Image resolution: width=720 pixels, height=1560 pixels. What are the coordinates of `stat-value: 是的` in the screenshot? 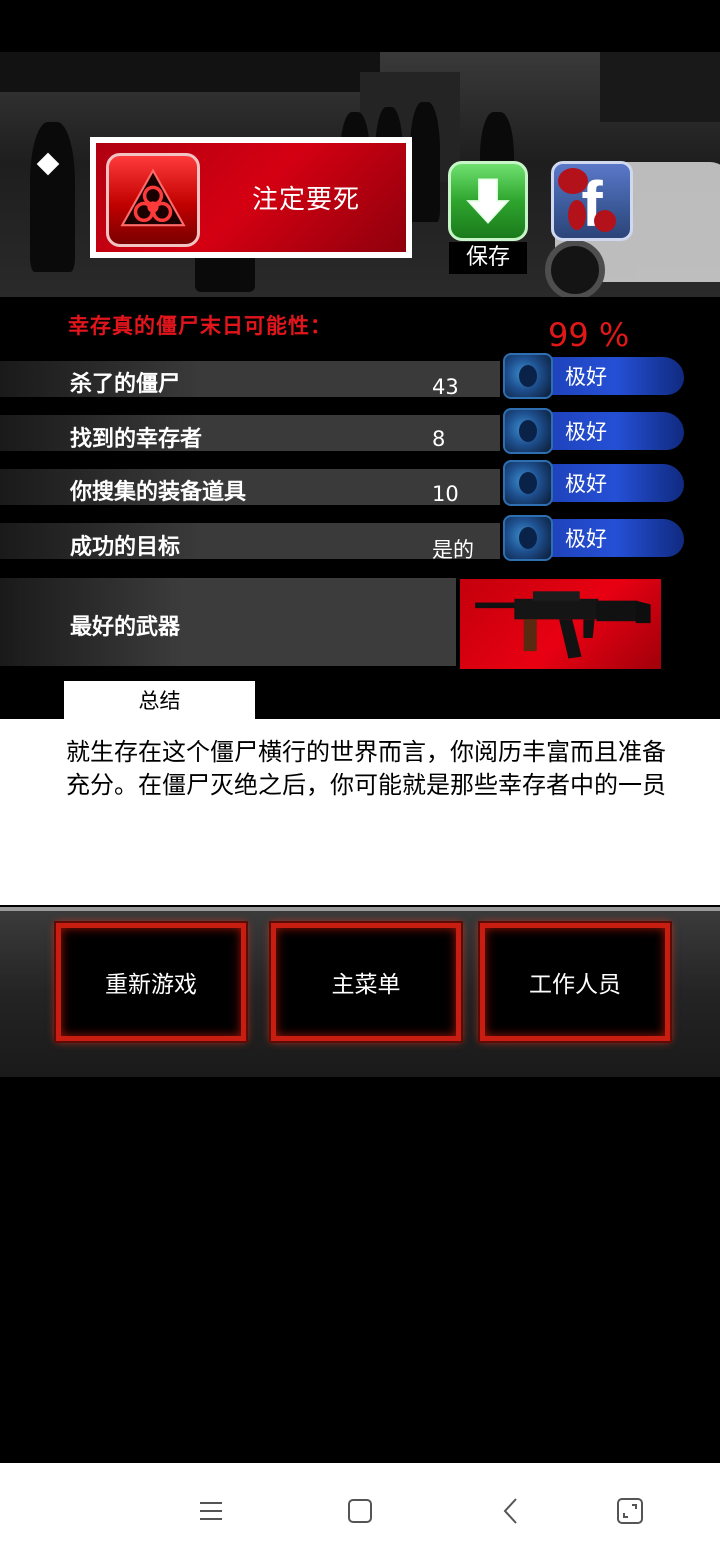 It's located at (453, 550).